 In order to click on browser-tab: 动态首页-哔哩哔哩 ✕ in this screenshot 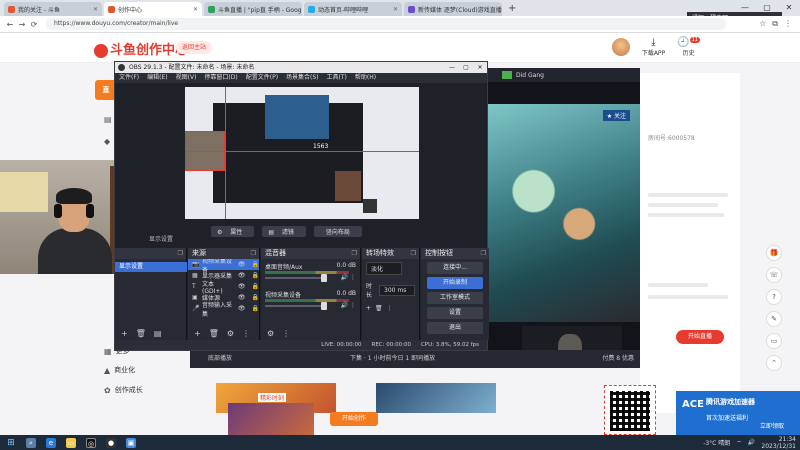, I will do `click(353, 9)`.